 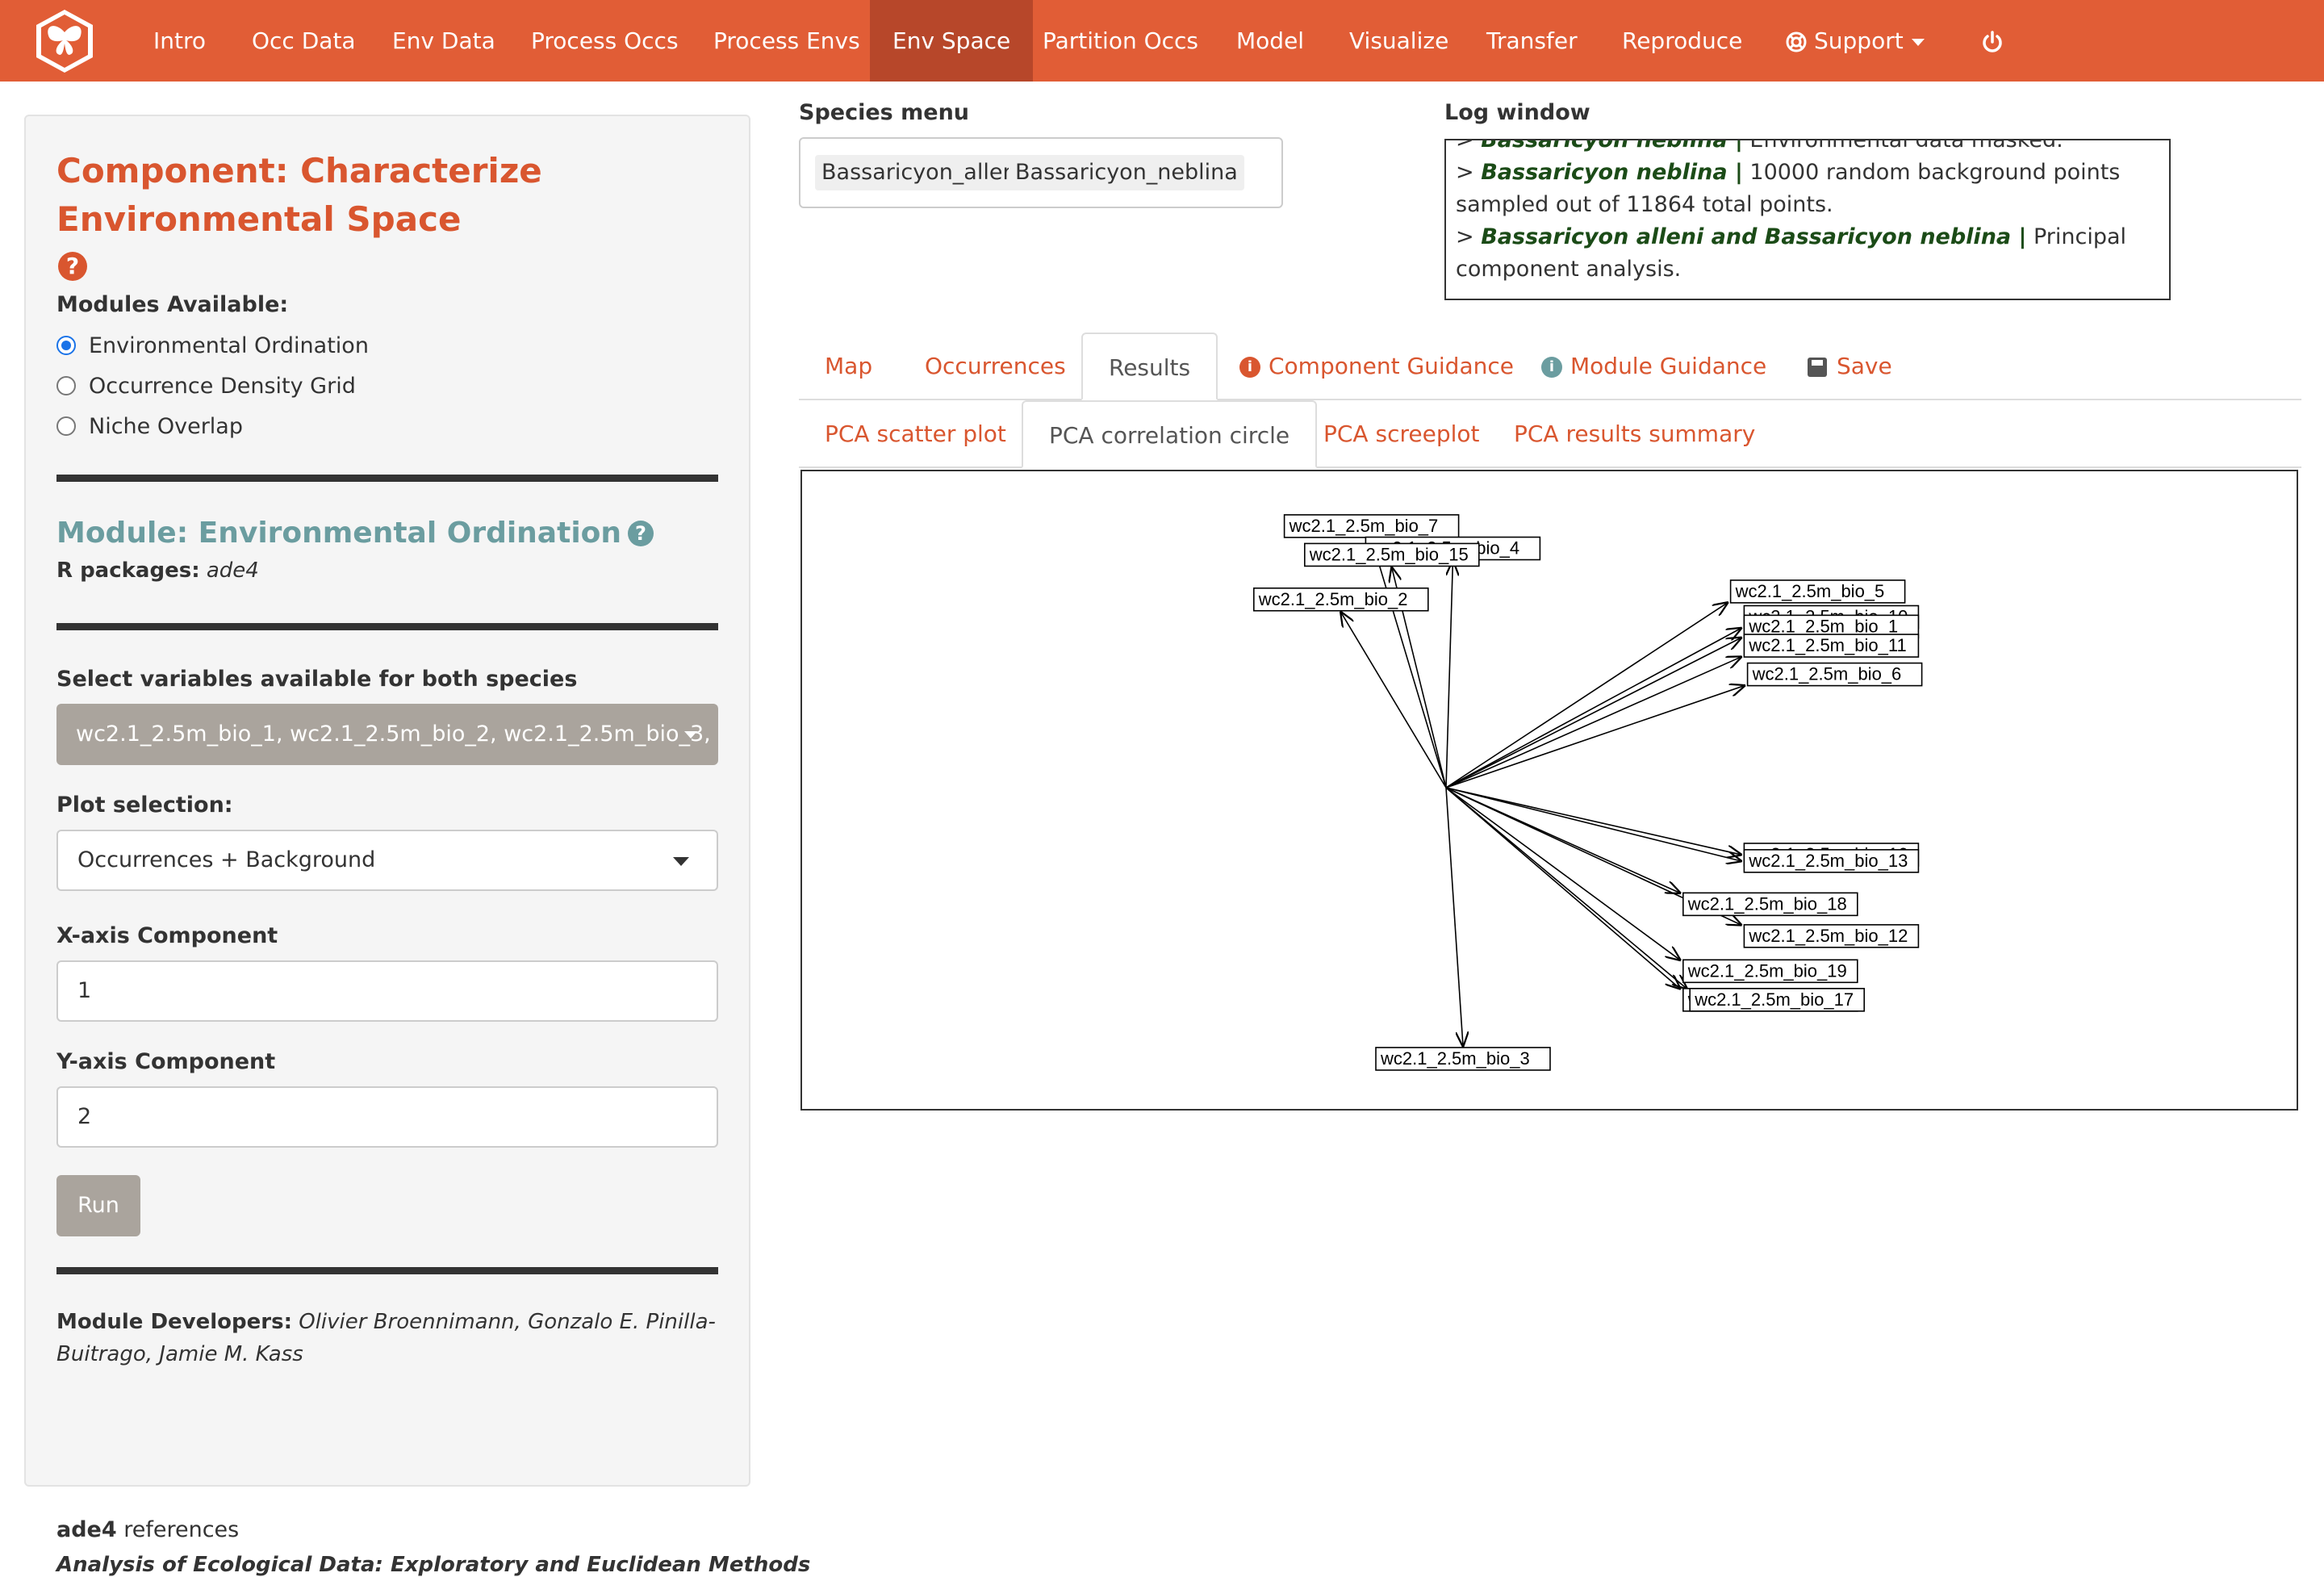 I want to click on nav-visualize: Visualize, so click(x=1399, y=41).